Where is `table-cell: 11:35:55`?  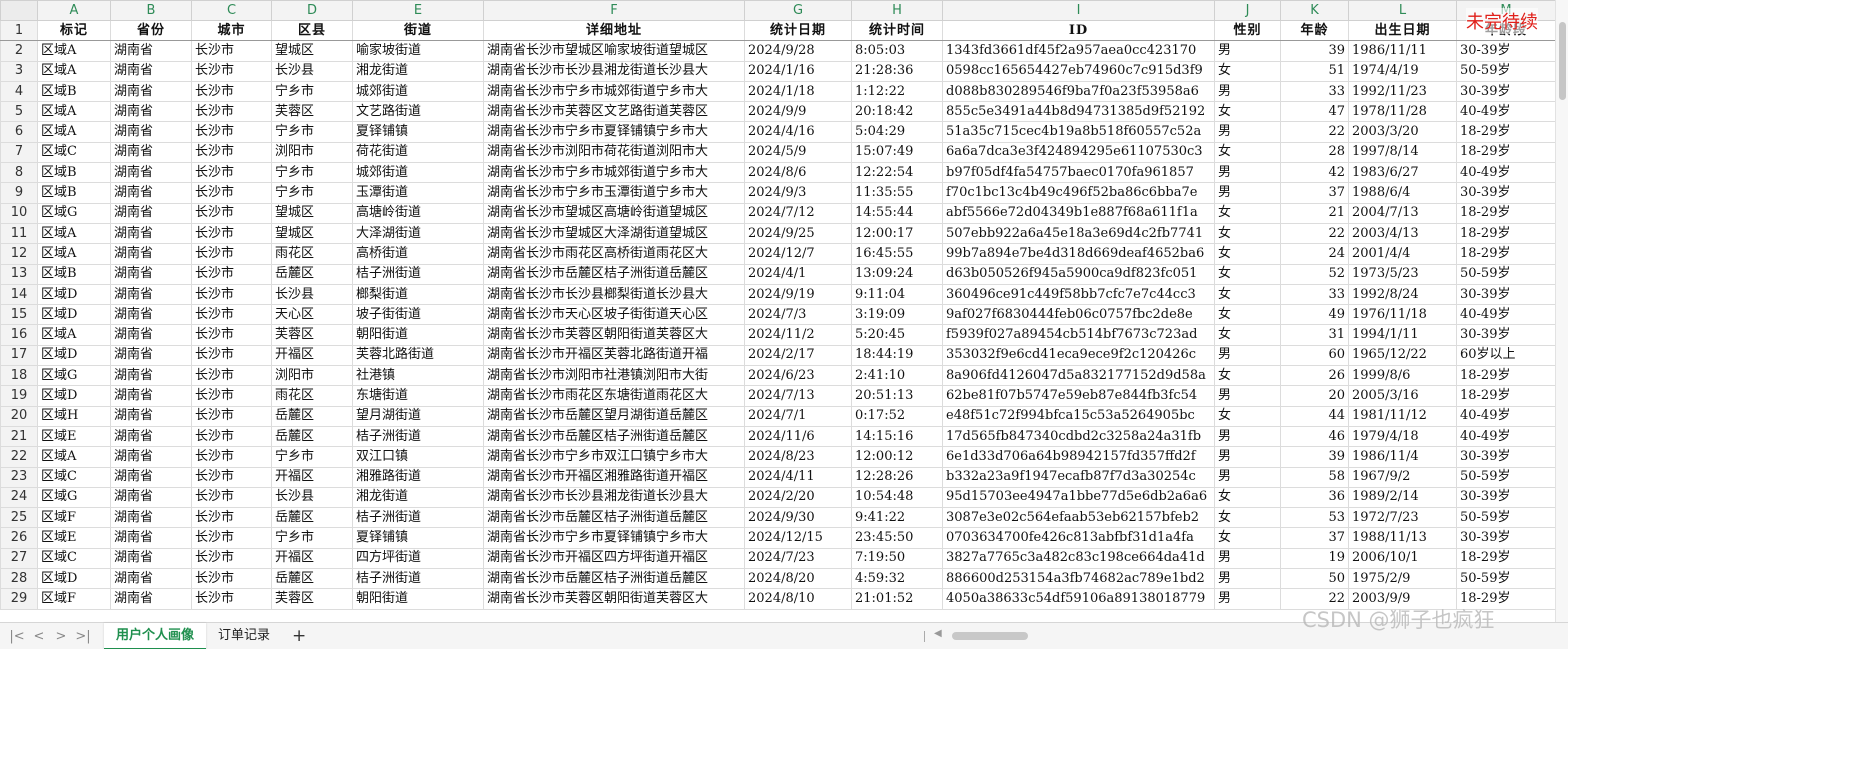 table-cell: 11:35:55 is located at coordinates (897, 193).